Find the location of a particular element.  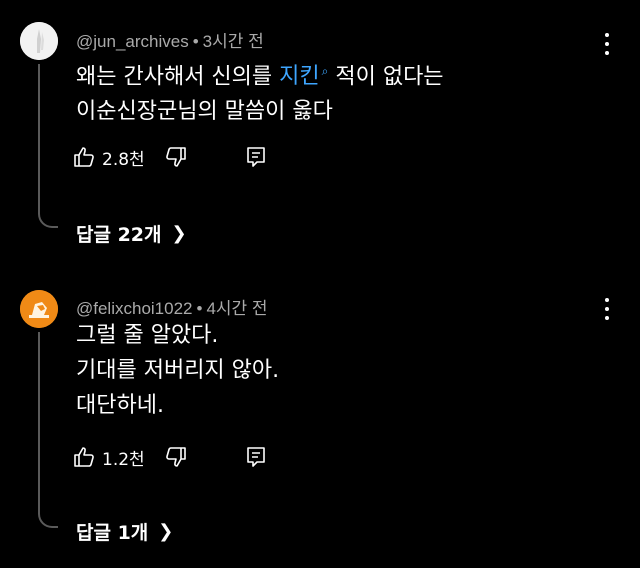

comment-line: 왜는 간사해서 신의를 지킨 ⌕ 적이 없다는 is located at coordinates (260, 74).